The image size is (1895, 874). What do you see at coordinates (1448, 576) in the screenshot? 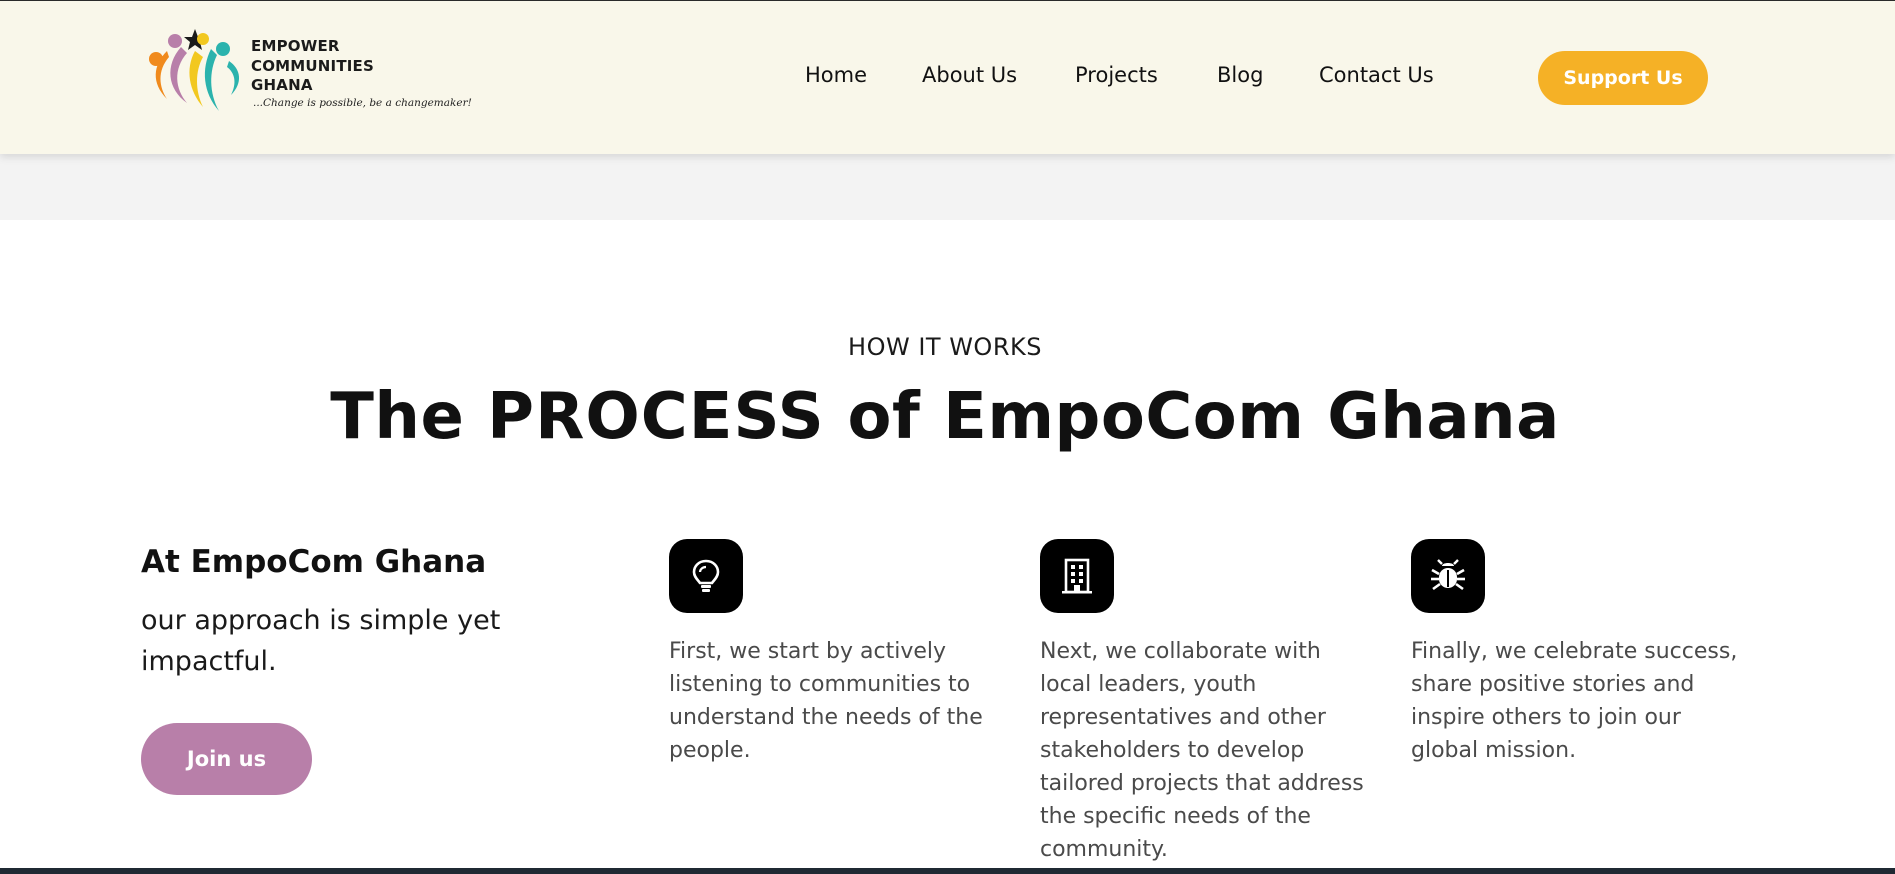
I see `bug-icon` at bounding box center [1448, 576].